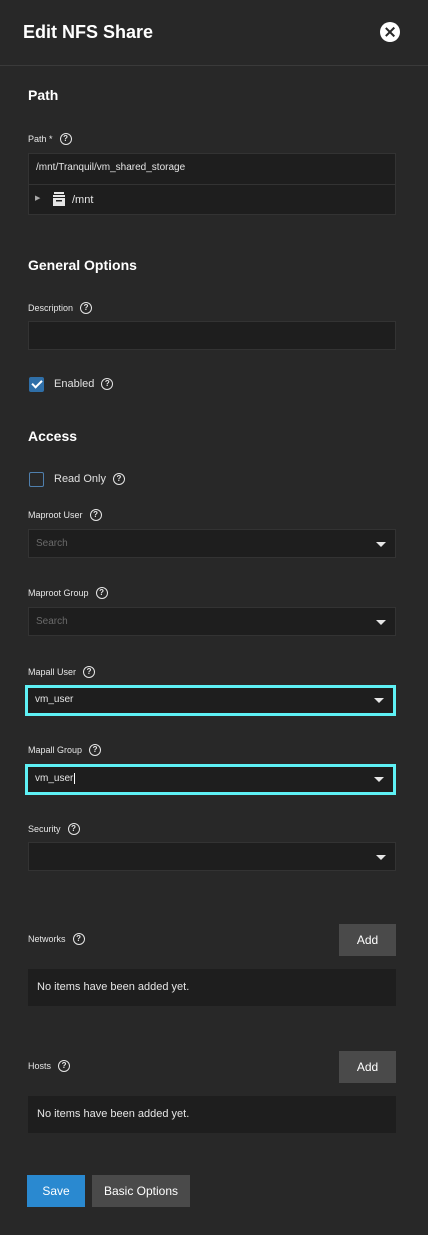  What do you see at coordinates (43, 95) in the screenshot?
I see `path-section-title: Path` at bounding box center [43, 95].